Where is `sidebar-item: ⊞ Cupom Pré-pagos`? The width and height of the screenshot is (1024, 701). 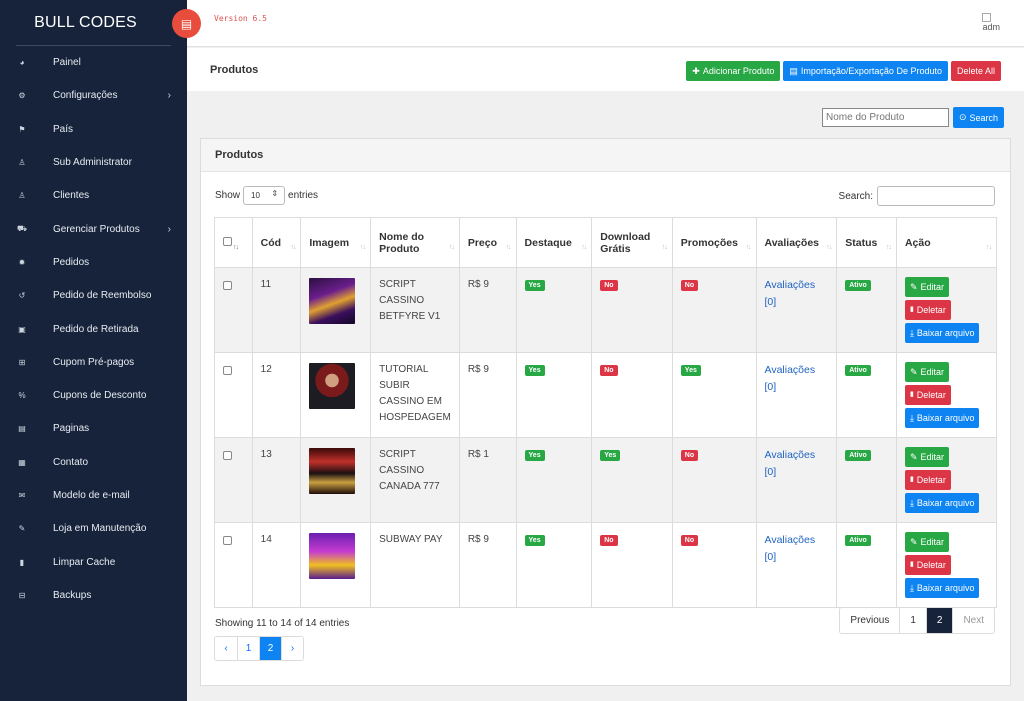
sidebar-item: ⊞ Cupom Pré-pagos is located at coordinates (93, 362).